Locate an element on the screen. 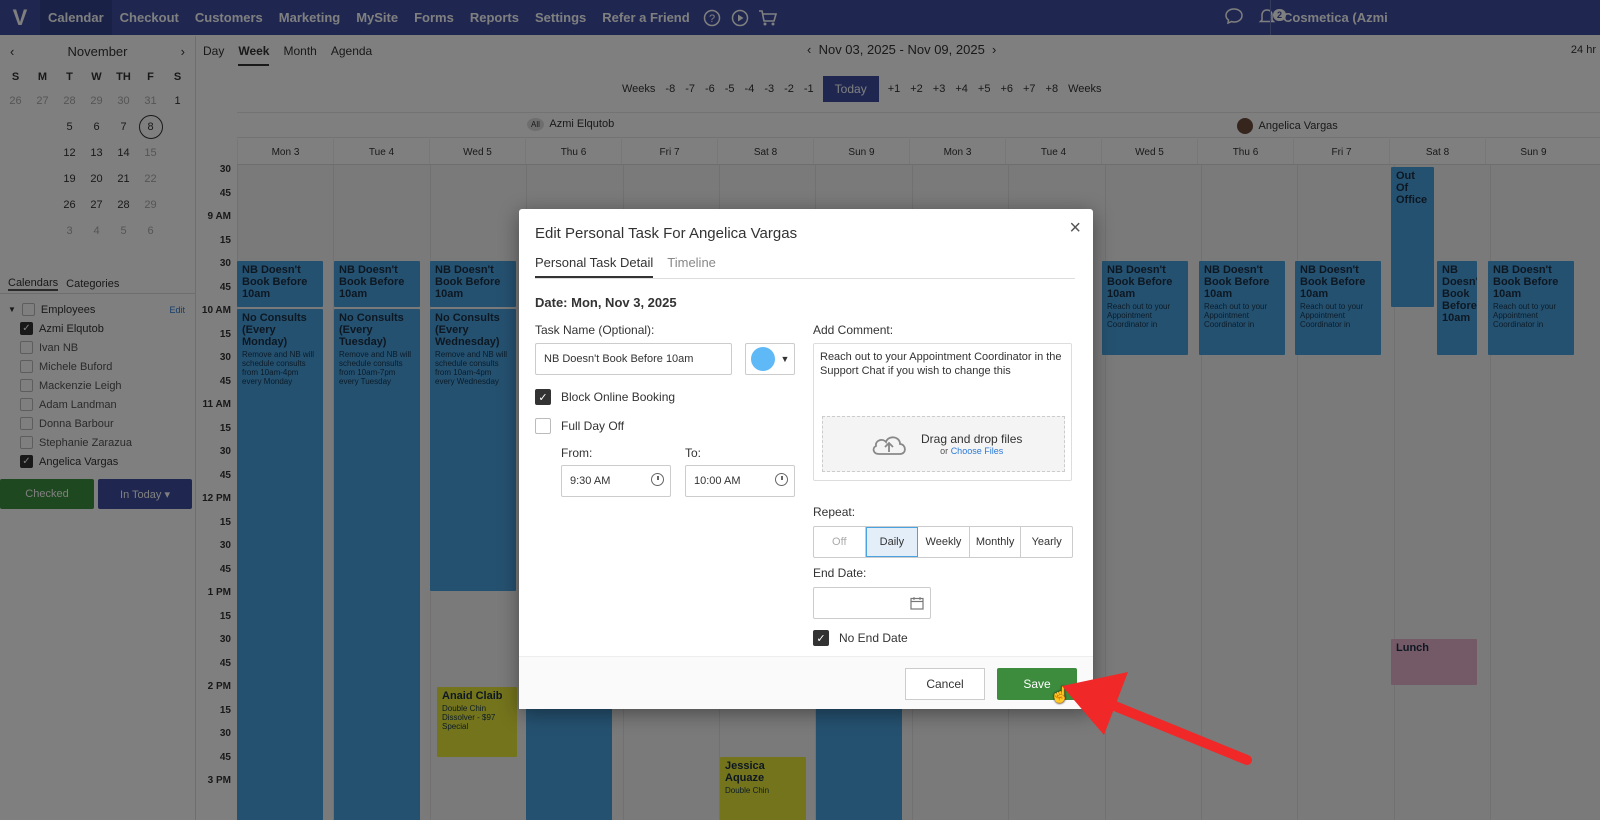 This screenshot has width=1600, height=820. end-date-input is located at coordinates (872, 603).